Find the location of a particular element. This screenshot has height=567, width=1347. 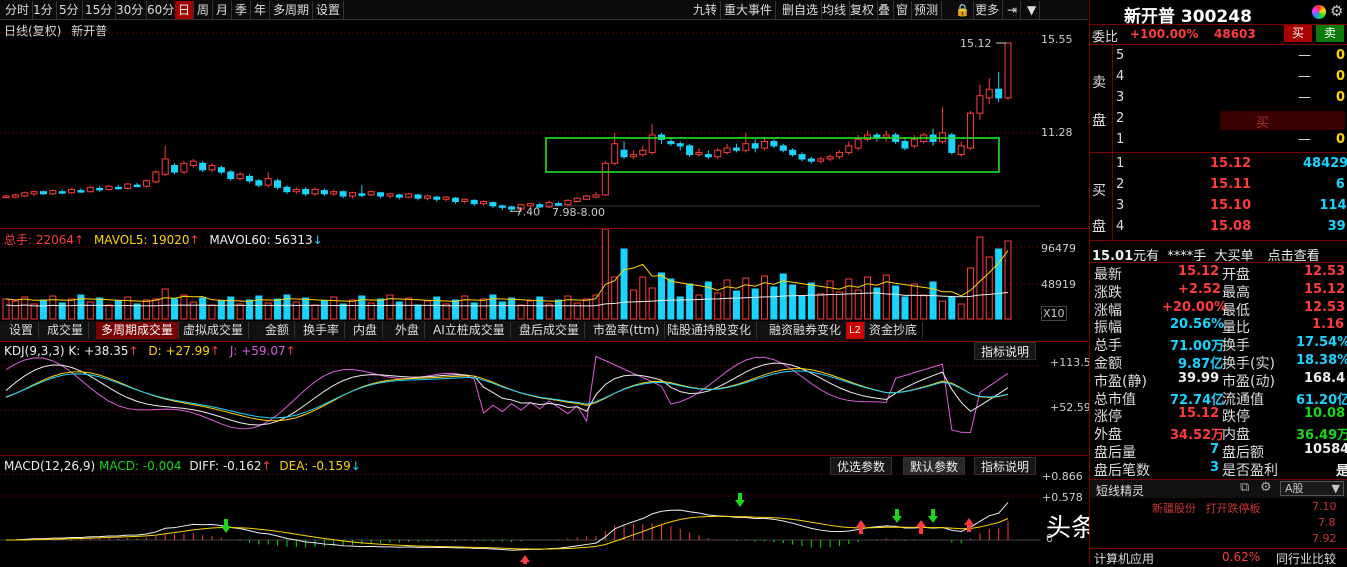

color-wheel-icon is located at coordinates (1319, 12).